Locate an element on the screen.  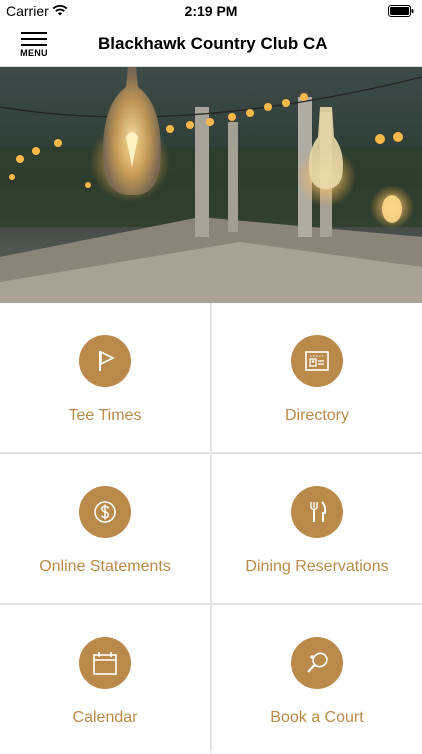
menu-button: MENU is located at coordinates (34, 46).